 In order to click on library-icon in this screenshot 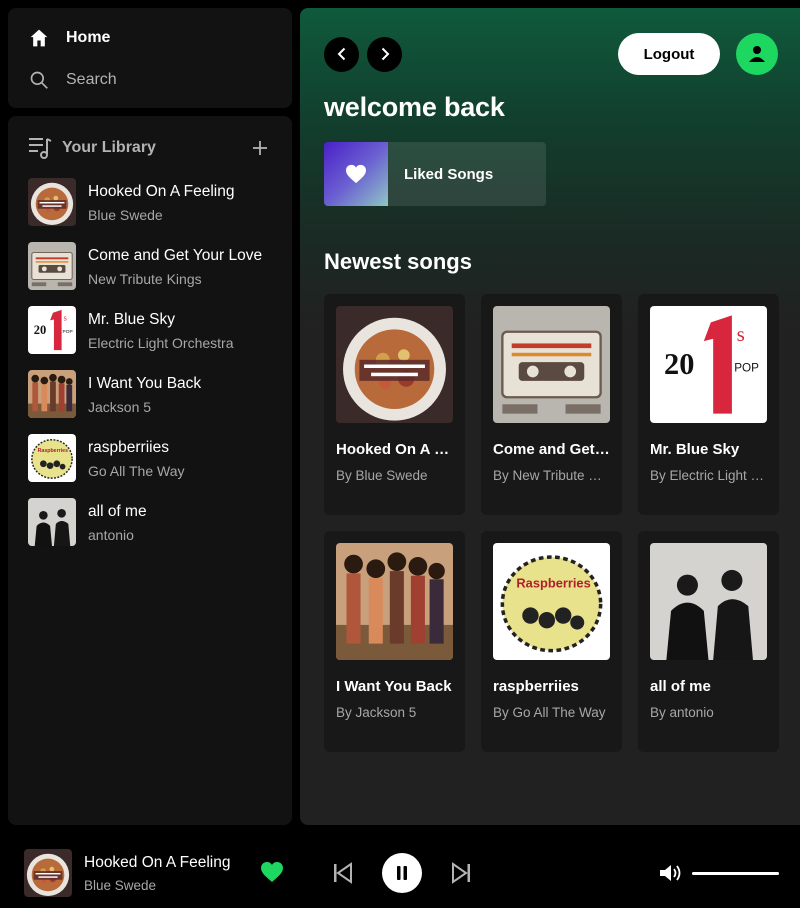, I will do `click(40, 148)`.